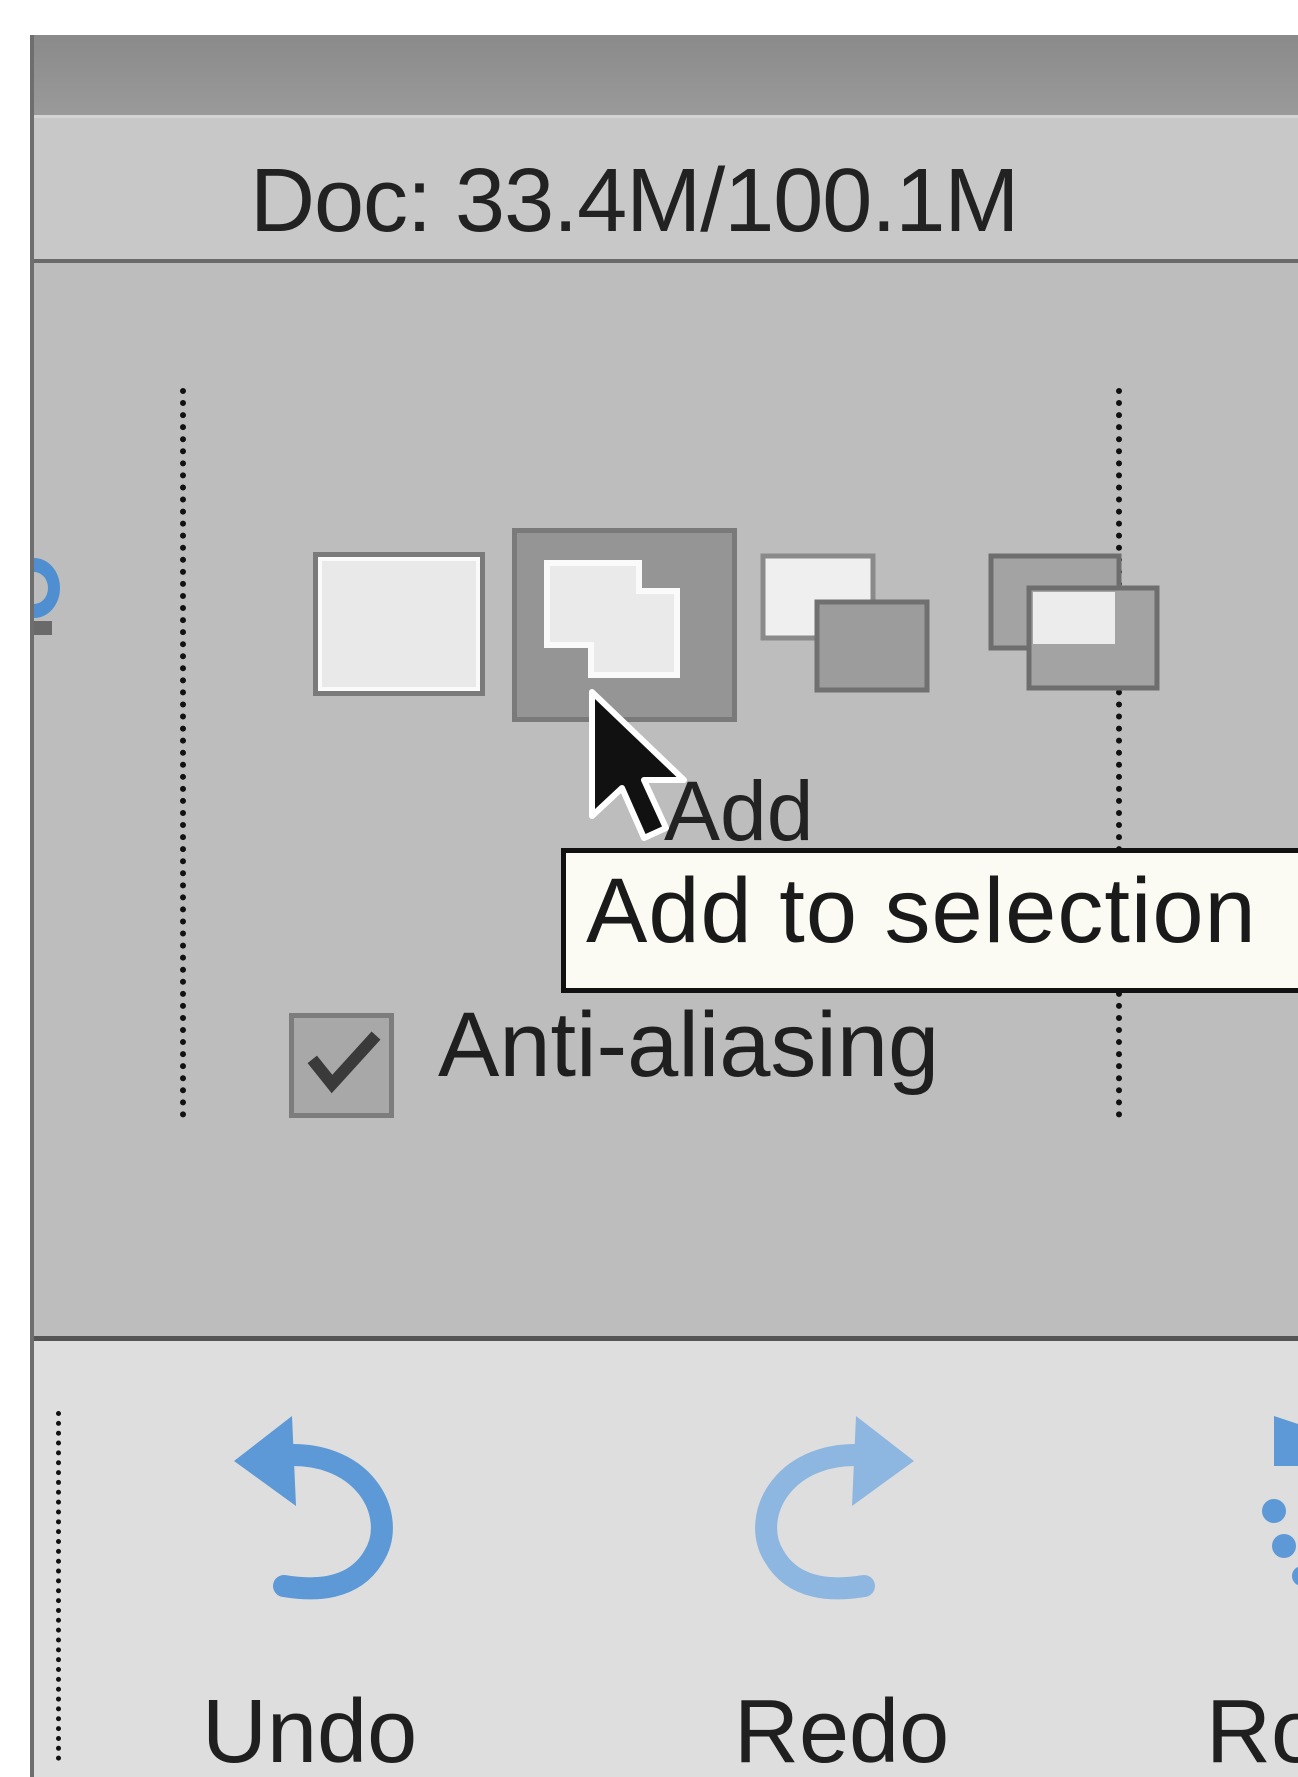 The height and width of the screenshot is (1777, 1298). What do you see at coordinates (841, 1729) in the screenshot?
I see `redo-label: Redo` at bounding box center [841, 1729].